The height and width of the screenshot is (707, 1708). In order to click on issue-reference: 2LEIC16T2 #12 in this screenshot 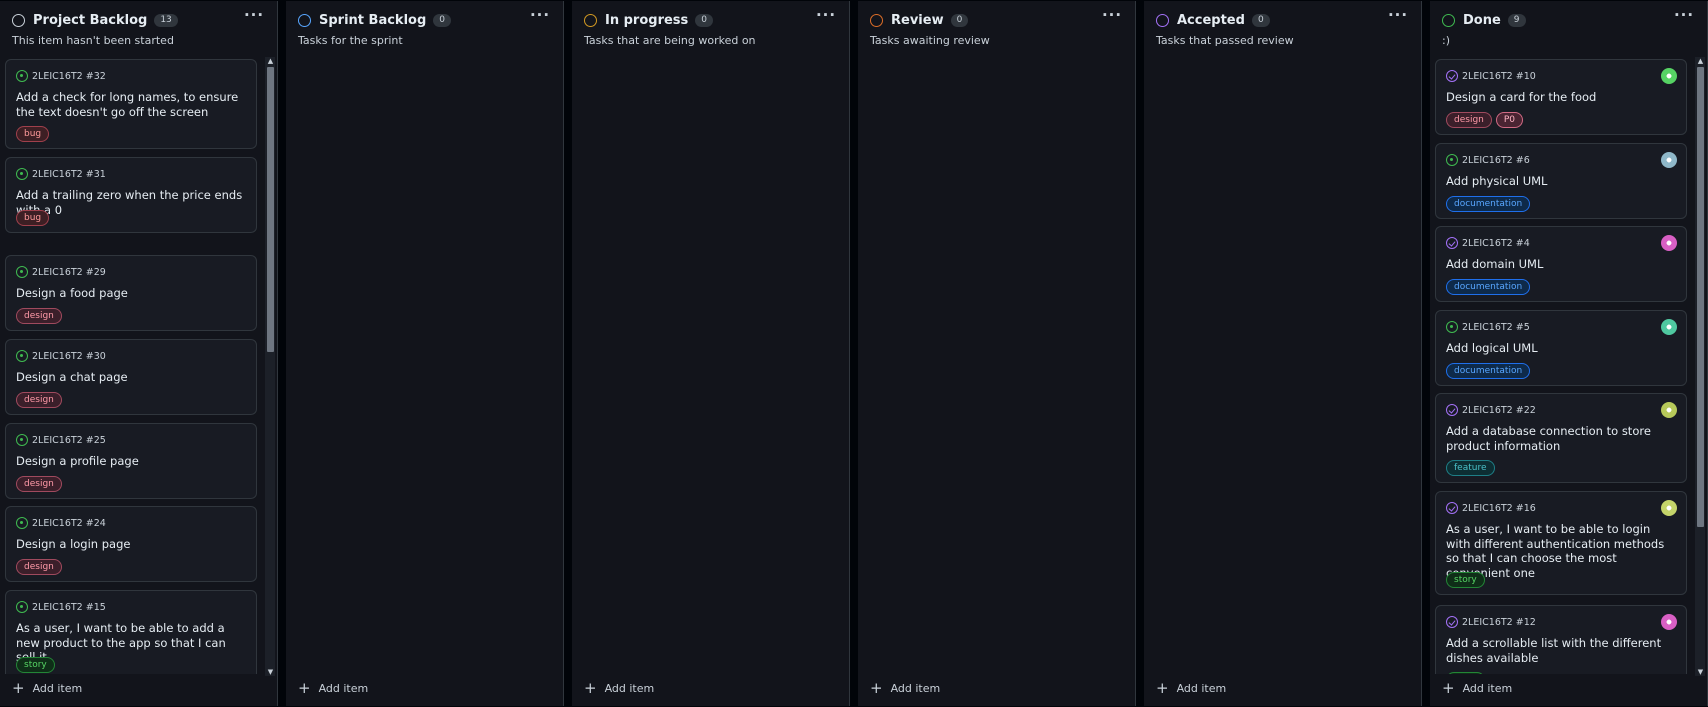, I will do `click(1491, 622)`.